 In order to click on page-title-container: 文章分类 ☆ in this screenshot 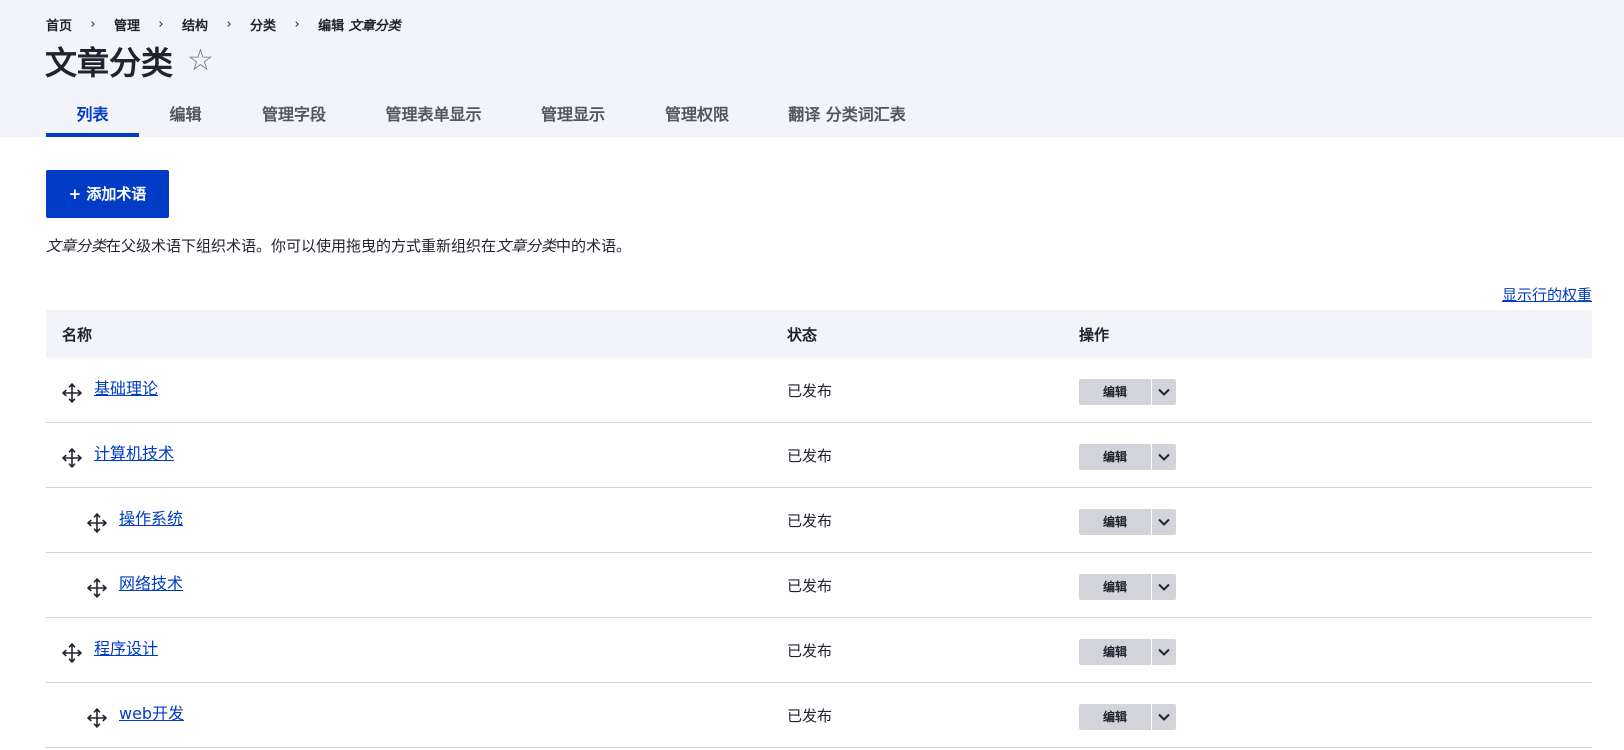, I will do `click(129, 61)`.